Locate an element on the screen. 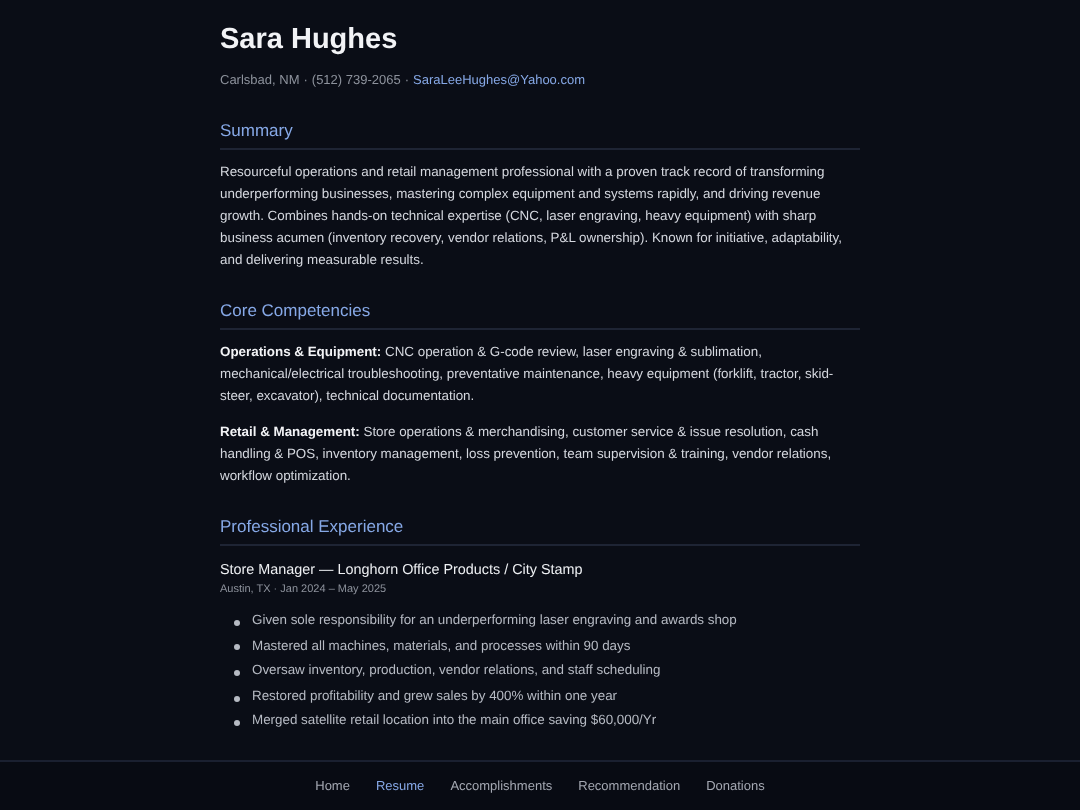 The width and height of the screenshot is (1080, 810). person-name: Sara Hughes is located at coordinates (310, 40).